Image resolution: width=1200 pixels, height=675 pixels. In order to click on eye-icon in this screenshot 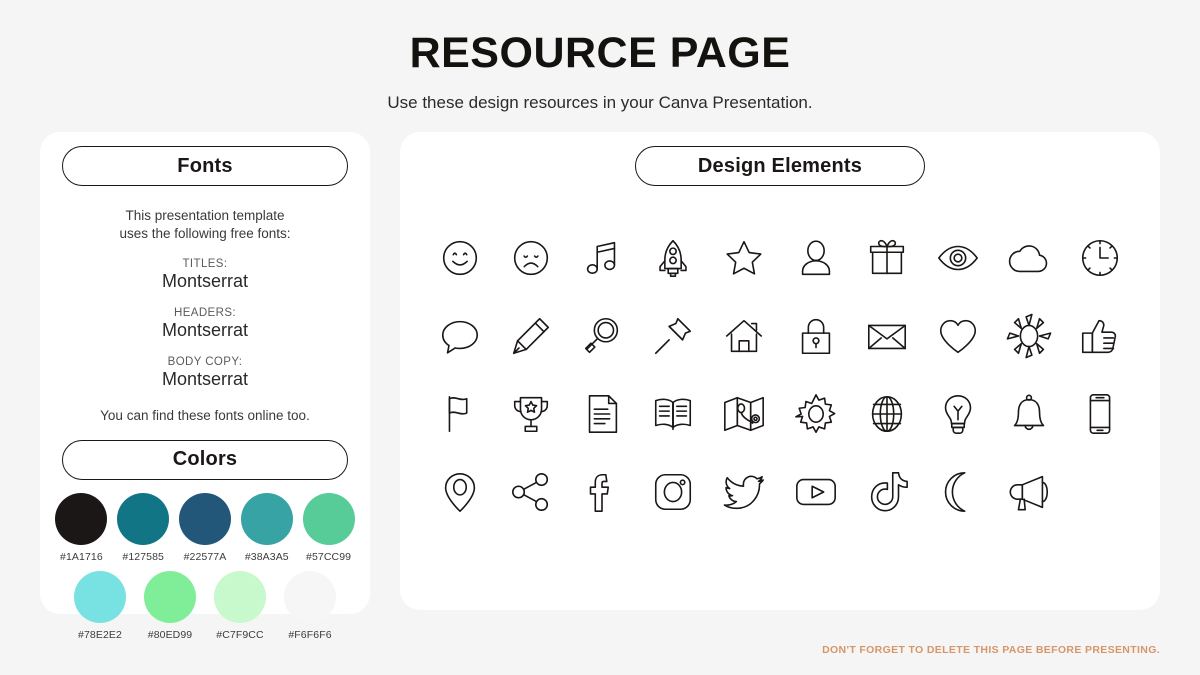, I will do `click(957, 258)`.